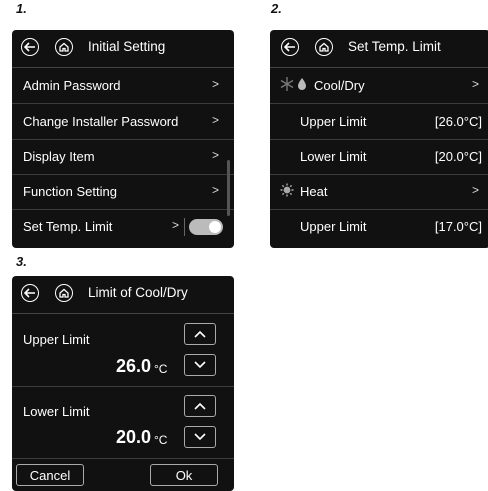  I want to click on menu-item-display-item: Display Item >, so click(123, 157).